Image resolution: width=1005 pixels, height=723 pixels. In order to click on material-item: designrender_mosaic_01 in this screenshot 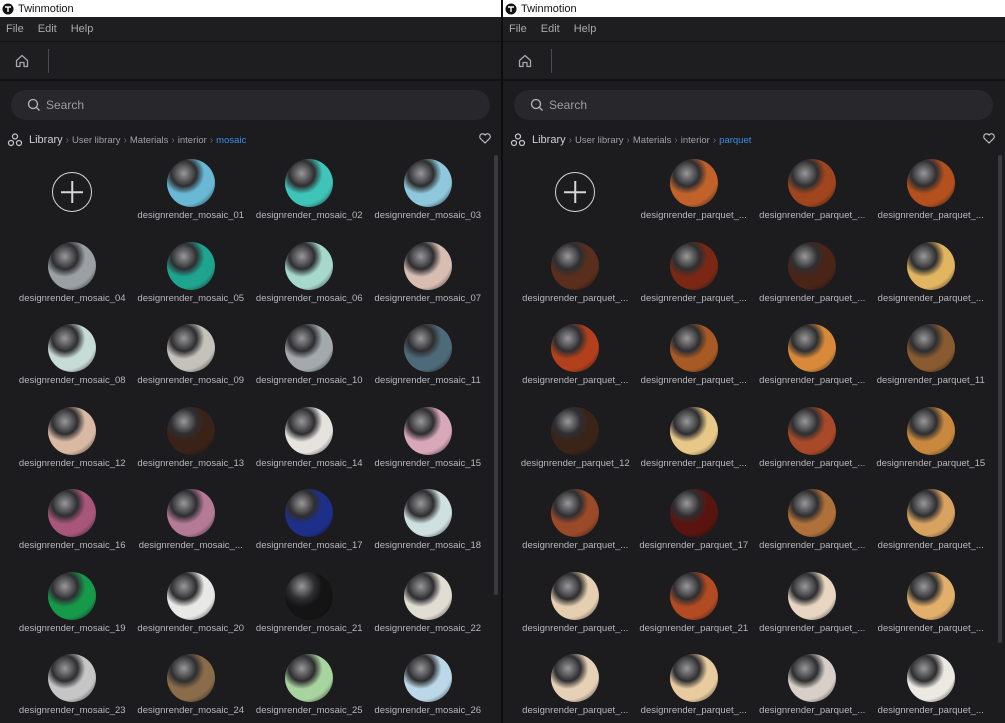, I will do `click(191, 195)`.